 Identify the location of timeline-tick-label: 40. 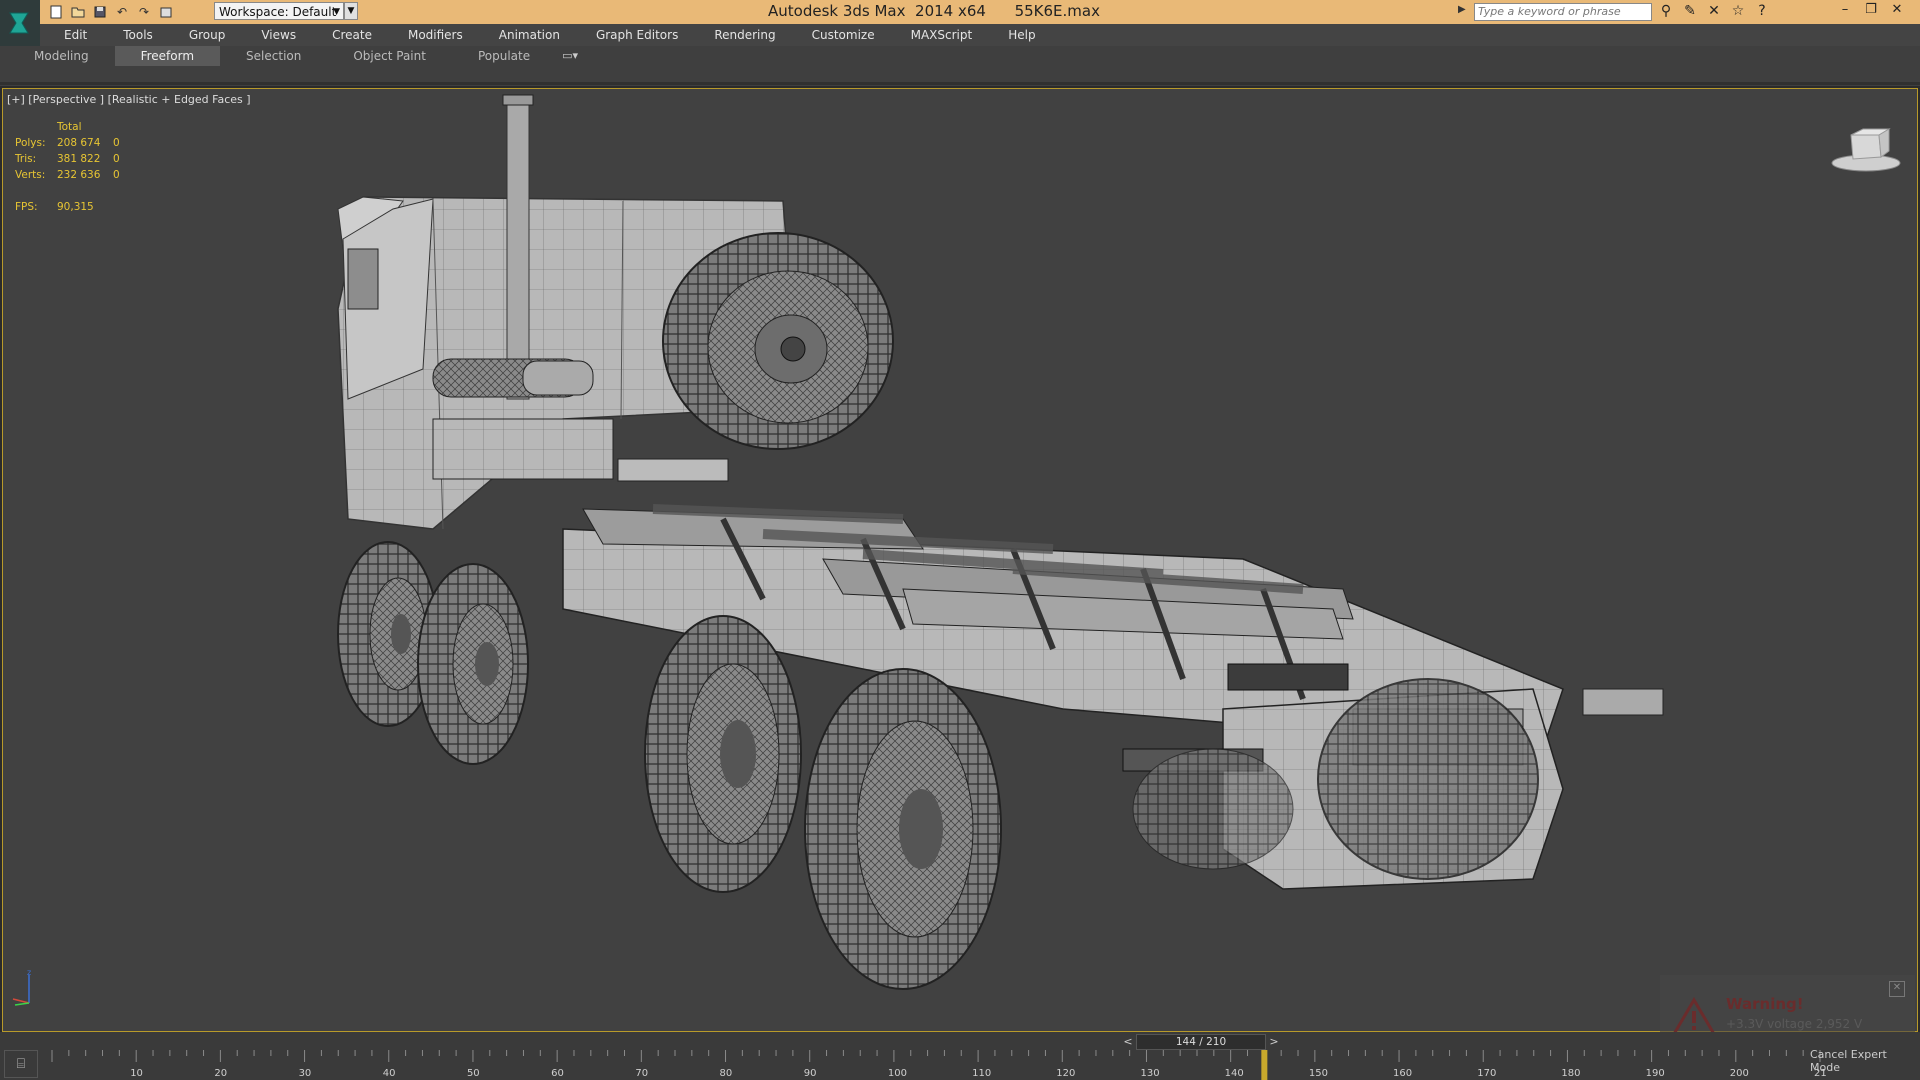
(389, 1073).